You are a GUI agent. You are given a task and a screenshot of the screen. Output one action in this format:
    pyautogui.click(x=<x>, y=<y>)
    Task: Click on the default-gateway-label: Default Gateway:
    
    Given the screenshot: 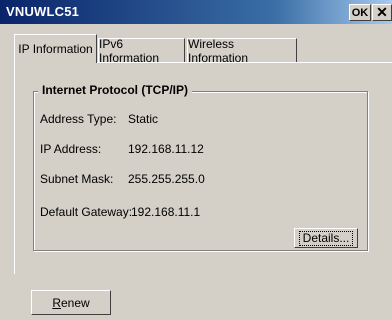 What is the action you would take?
    pyautogui.click(x=86, y=212)
    